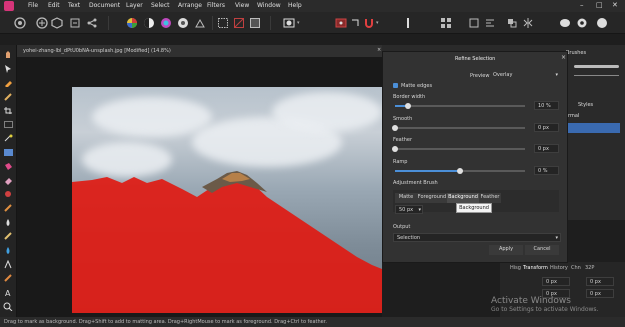 The height and width of the screenshot is (327, 625). I want to click on tab-brushes: Brushes, so click(576, 53).